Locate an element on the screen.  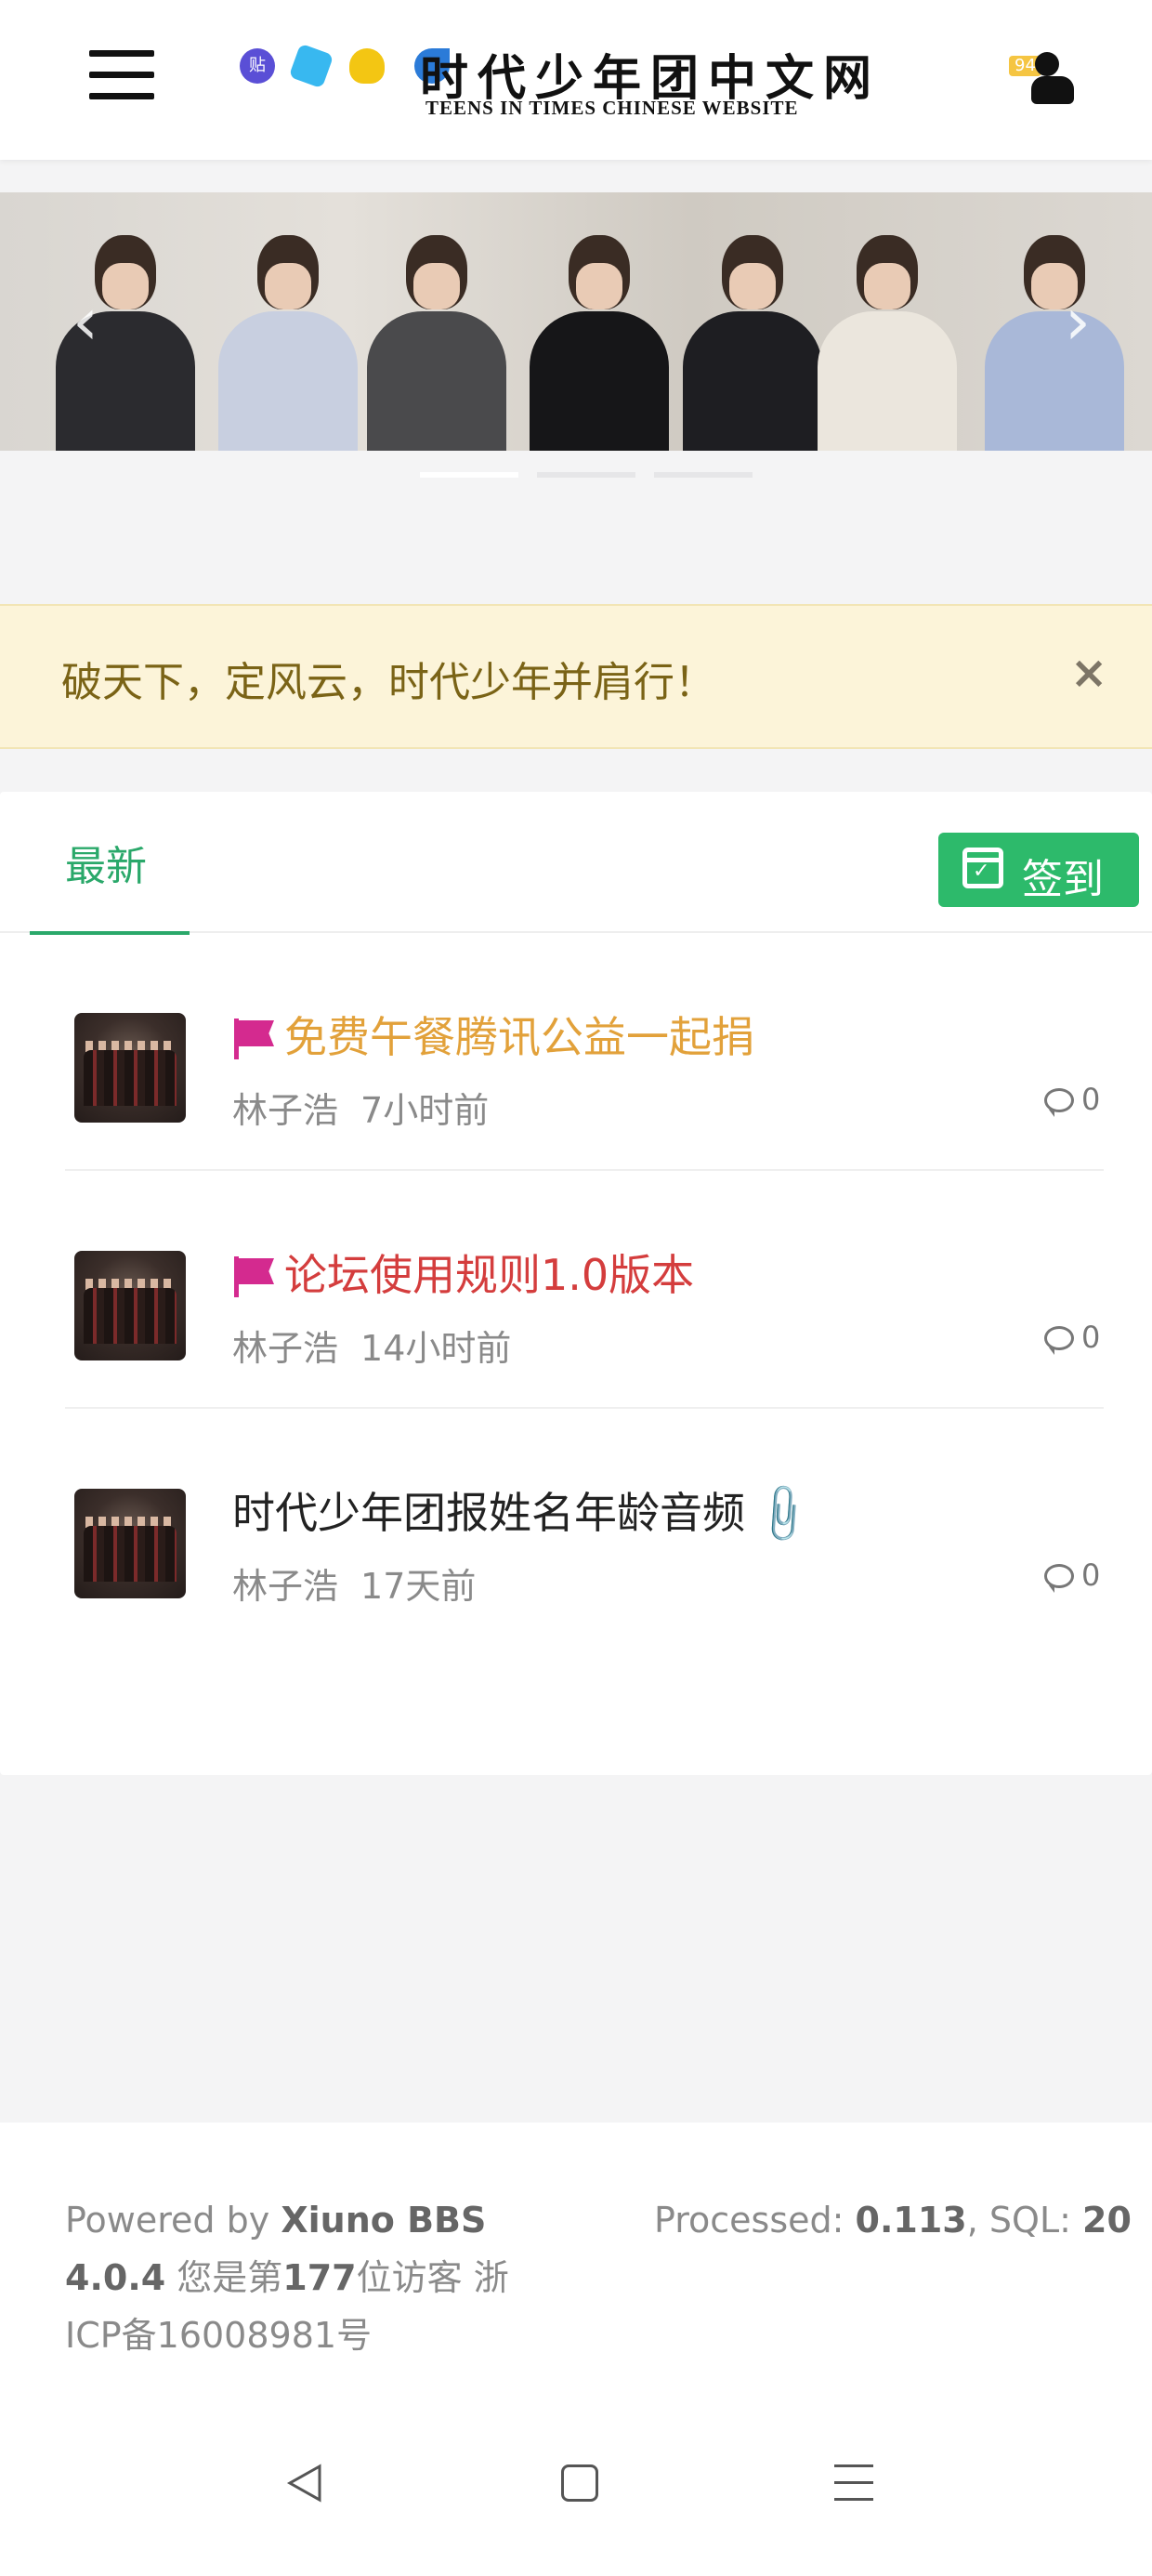
thread-title: 时代少年团报姓名年龄音频📎 is located at coordinates (525, 1514).